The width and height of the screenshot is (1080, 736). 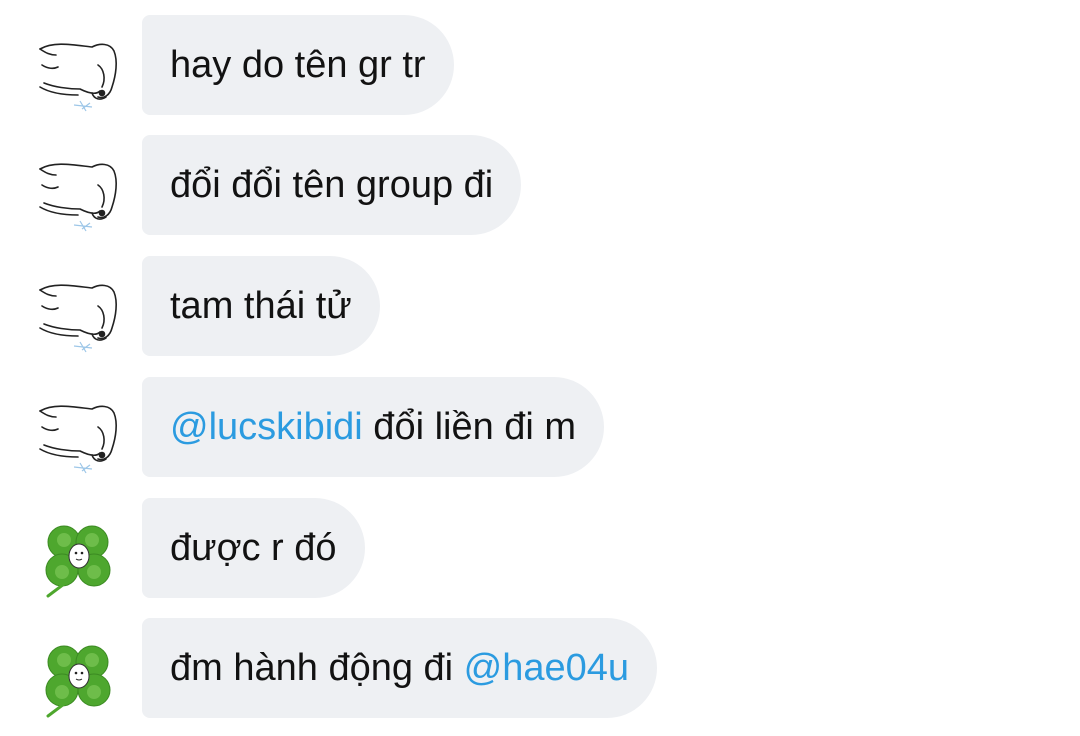 What do you see at coordinates (540, 306) in the screenshot?
I see `message-row: tam thái tử` at bounding box center [540, 306].